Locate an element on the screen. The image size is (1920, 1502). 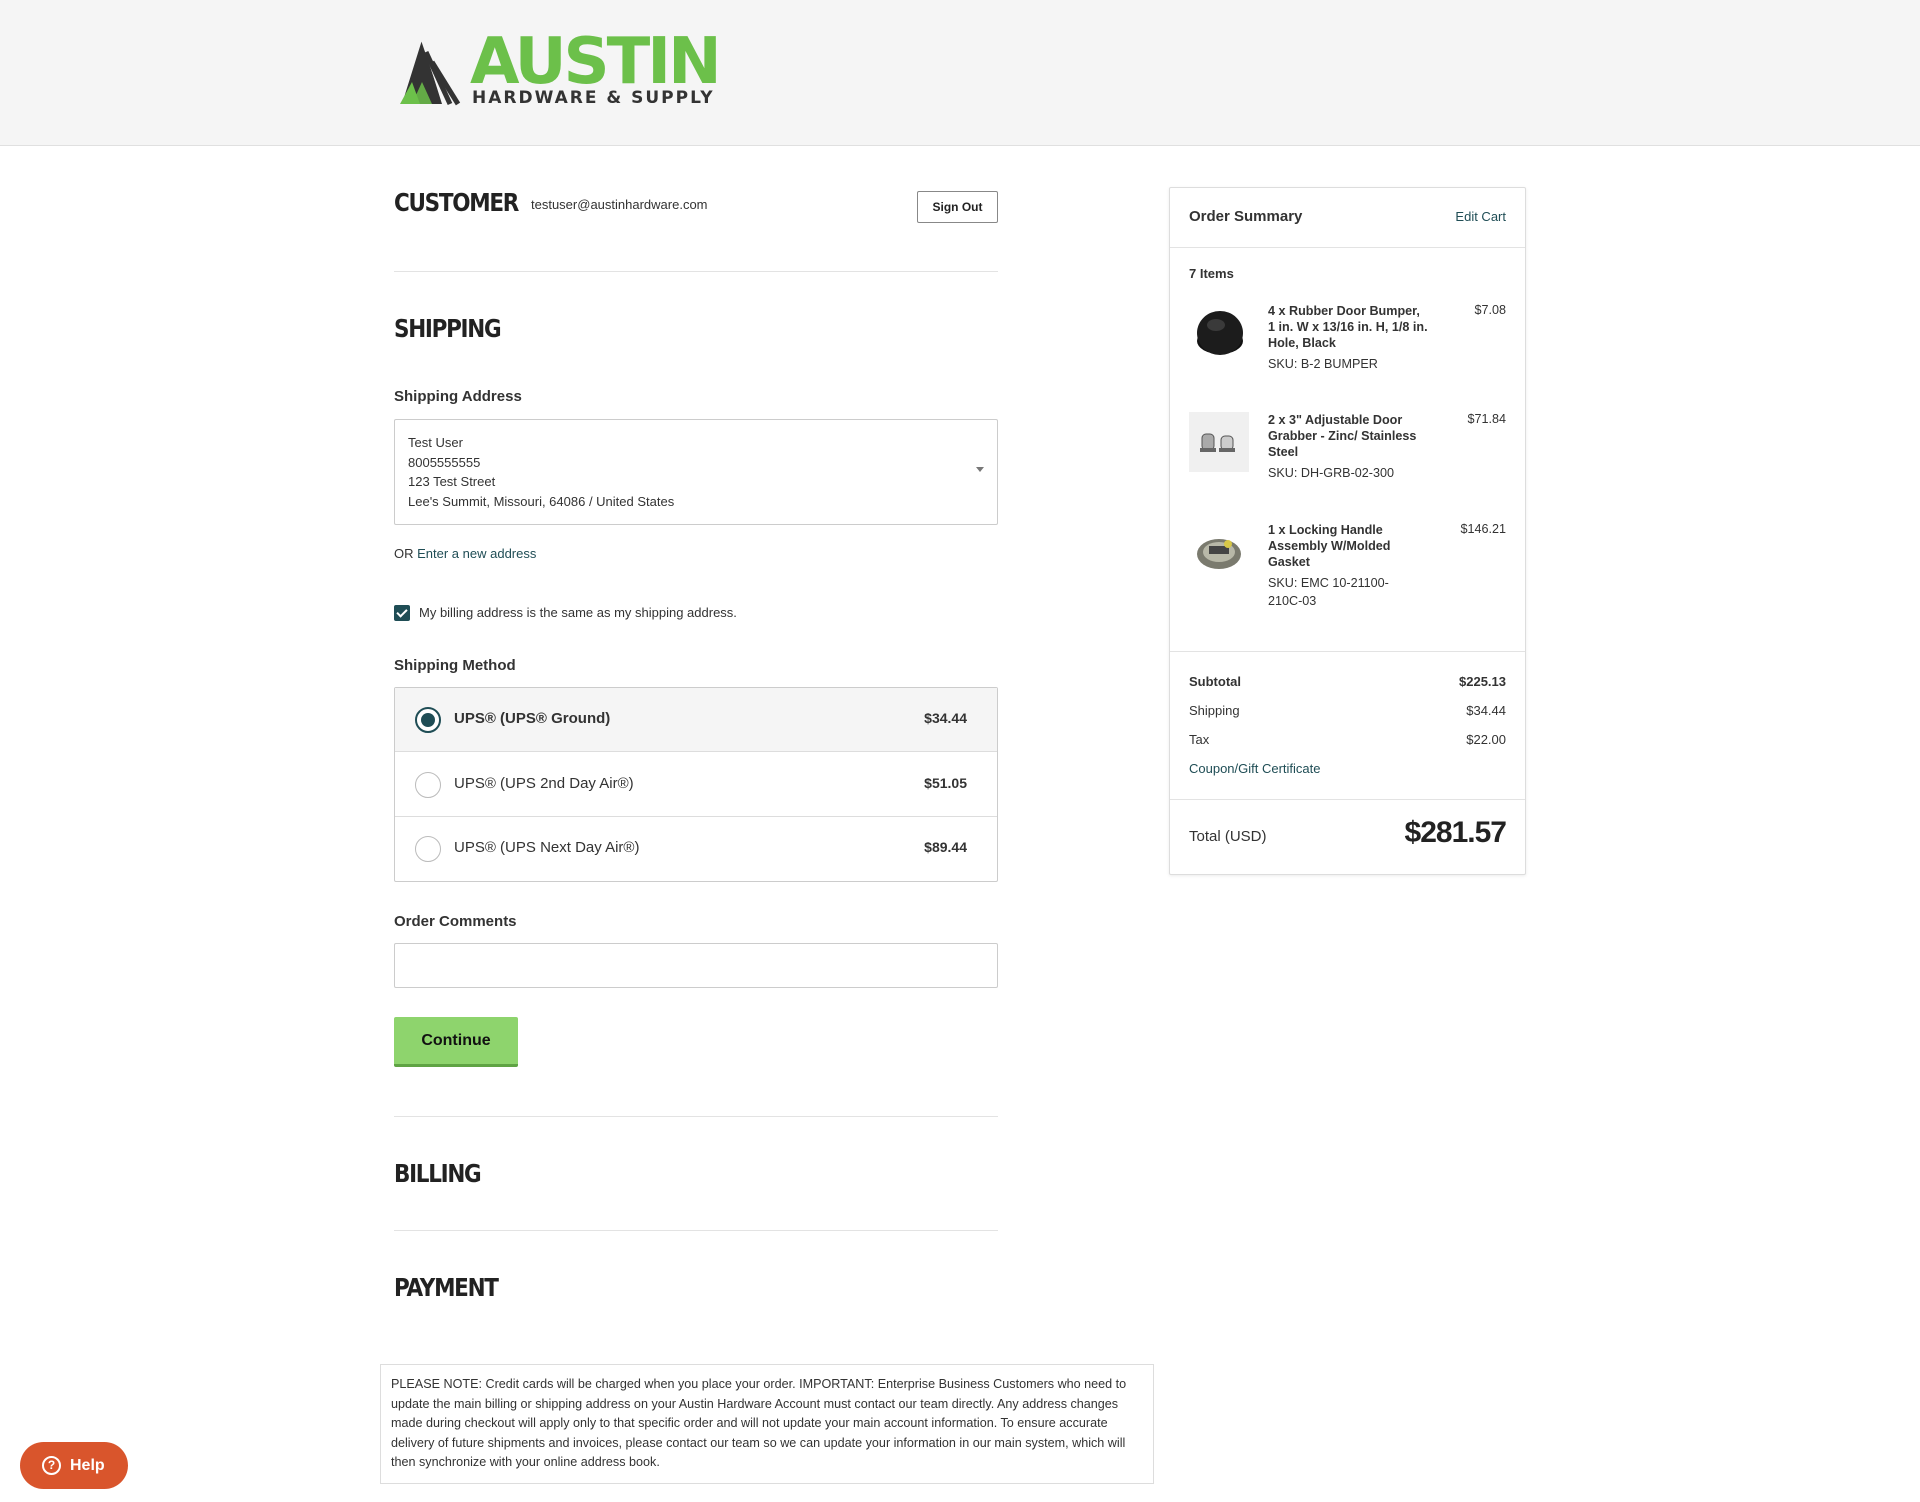
cart-item-price: $71.84 is located at coordinates (1486, 419).